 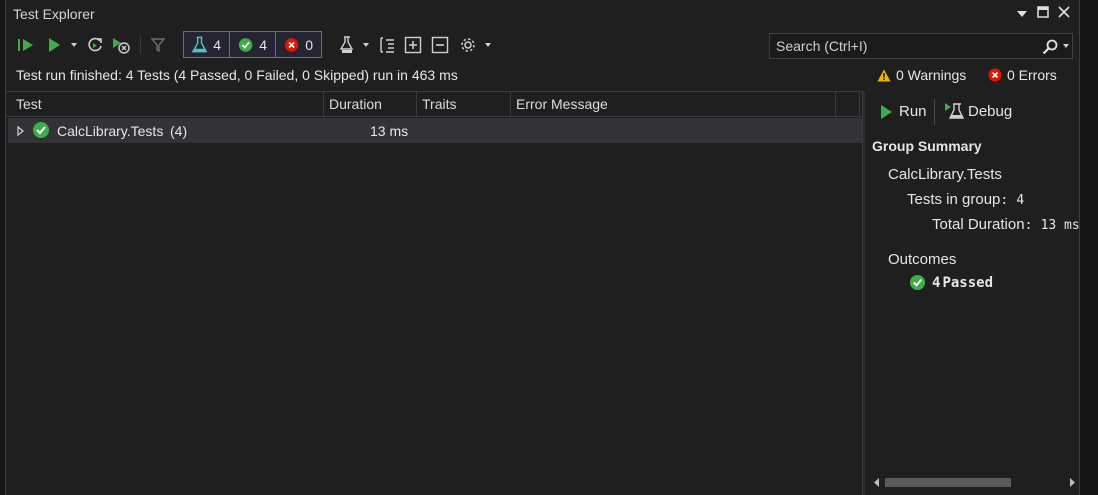 What do you see at coordinates (26, 45) in the screenshot?
I see `run-all-tests-icon` at bounding box center [26, 45].